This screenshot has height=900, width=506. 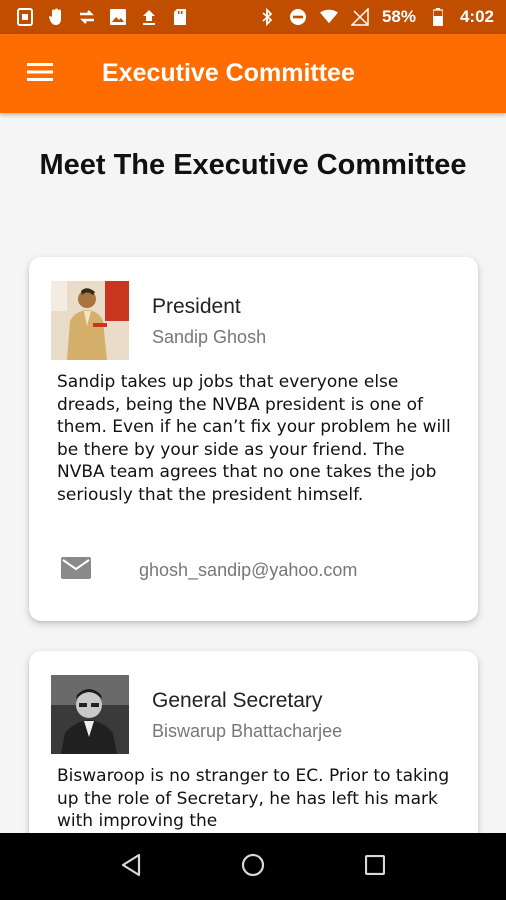 I want to click on no-signal-icon, so click(x=359, y=17).